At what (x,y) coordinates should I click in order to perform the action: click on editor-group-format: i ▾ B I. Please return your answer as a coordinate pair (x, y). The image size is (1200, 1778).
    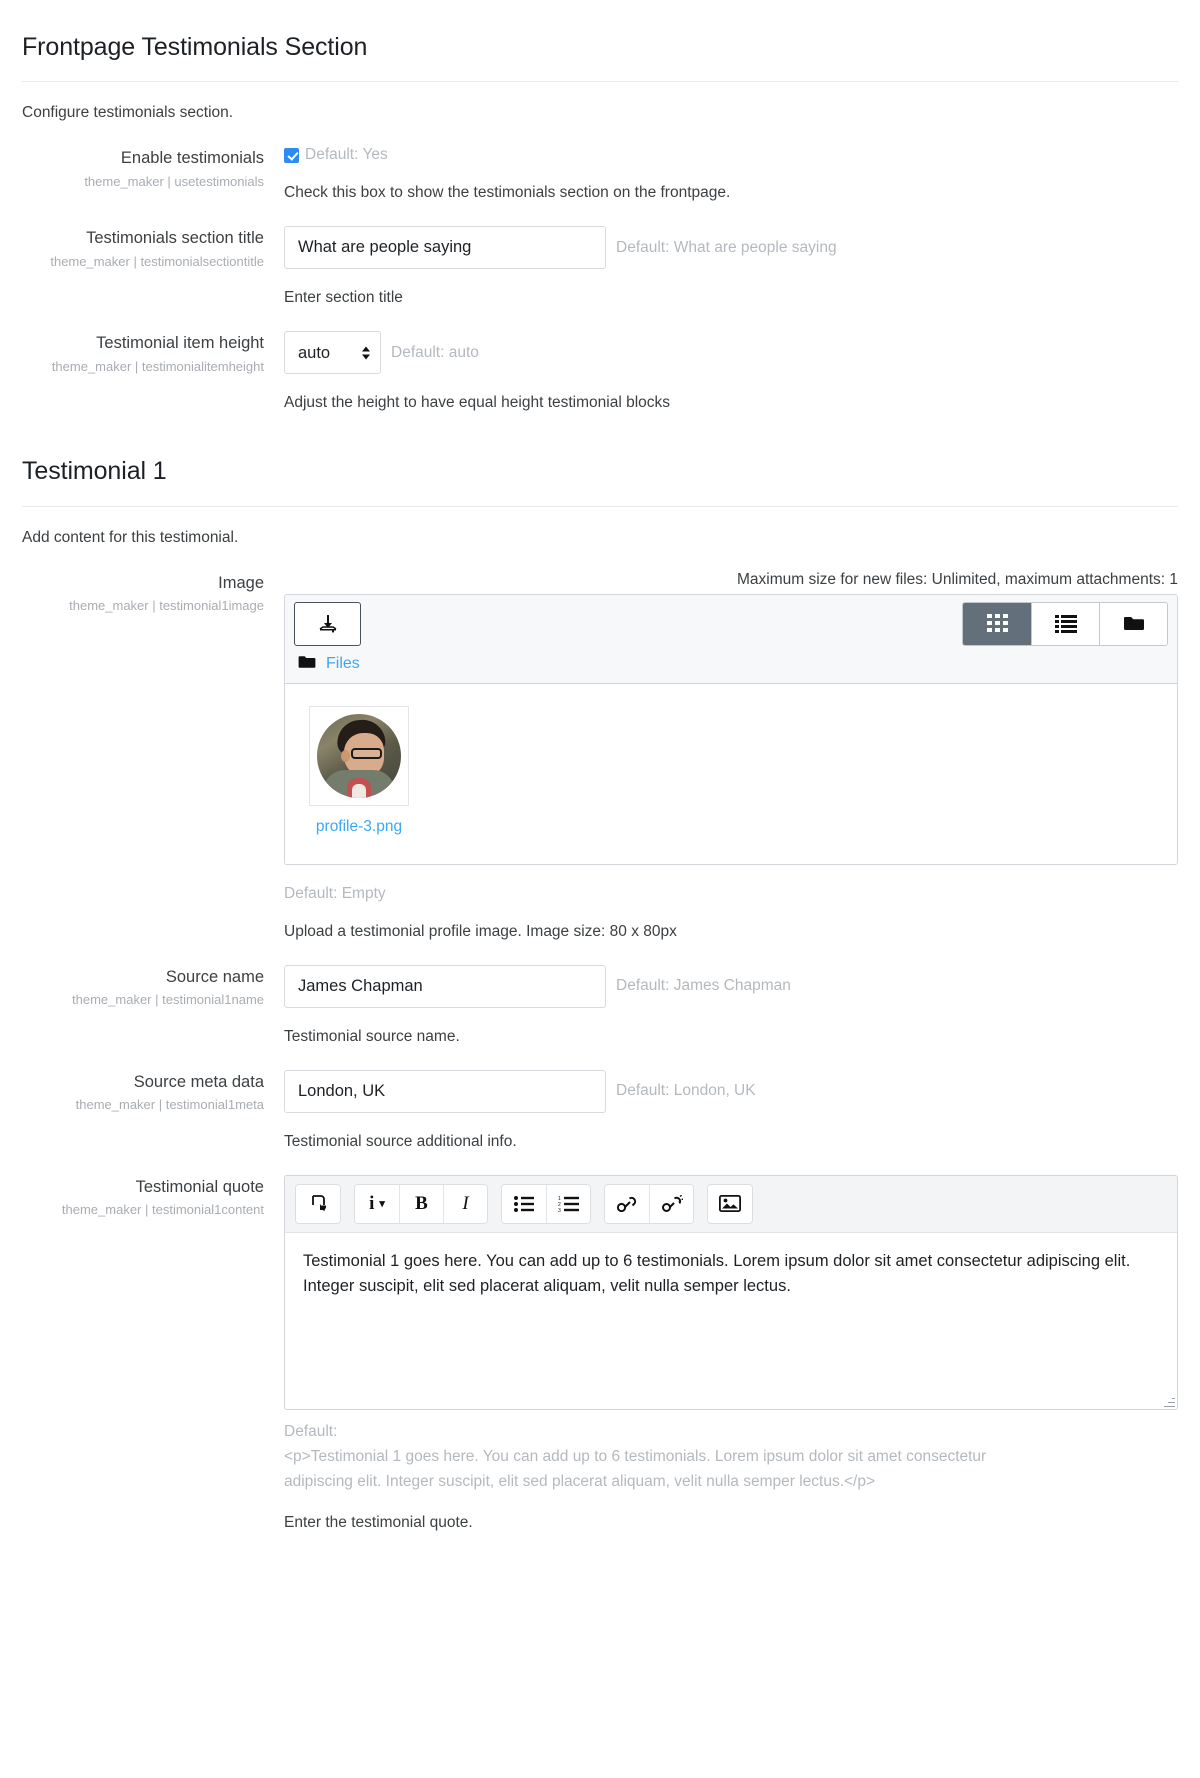
    Looking at the image, I should click on (421, 1203).